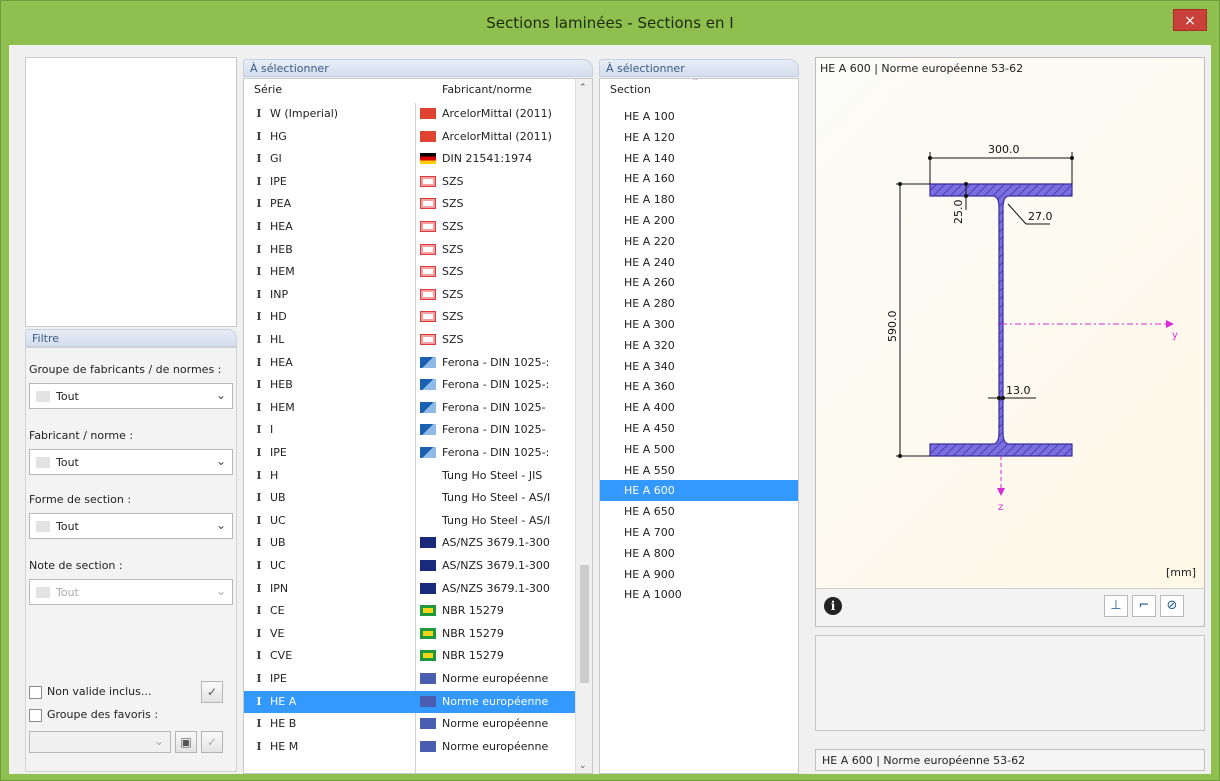 Image resolution: width=1220 pixels, height=781 pixels. What do you see at coordinates (699, 345) in the screenshot?
I see `section-row: HE A 320` at bounding box center [699, 345].